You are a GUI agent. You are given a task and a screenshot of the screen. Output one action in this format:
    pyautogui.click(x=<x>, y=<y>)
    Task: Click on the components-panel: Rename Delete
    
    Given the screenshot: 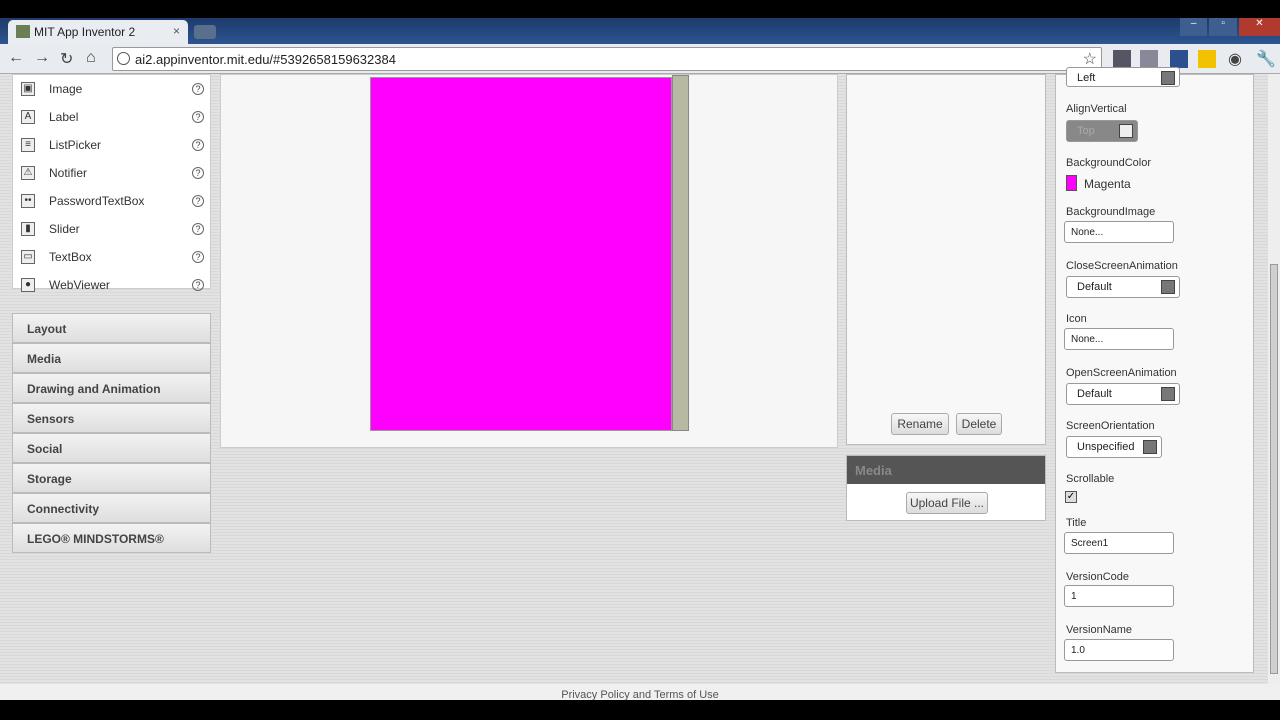 What is the action you would take?
    pyautogui.click(x=946, y=259)
    